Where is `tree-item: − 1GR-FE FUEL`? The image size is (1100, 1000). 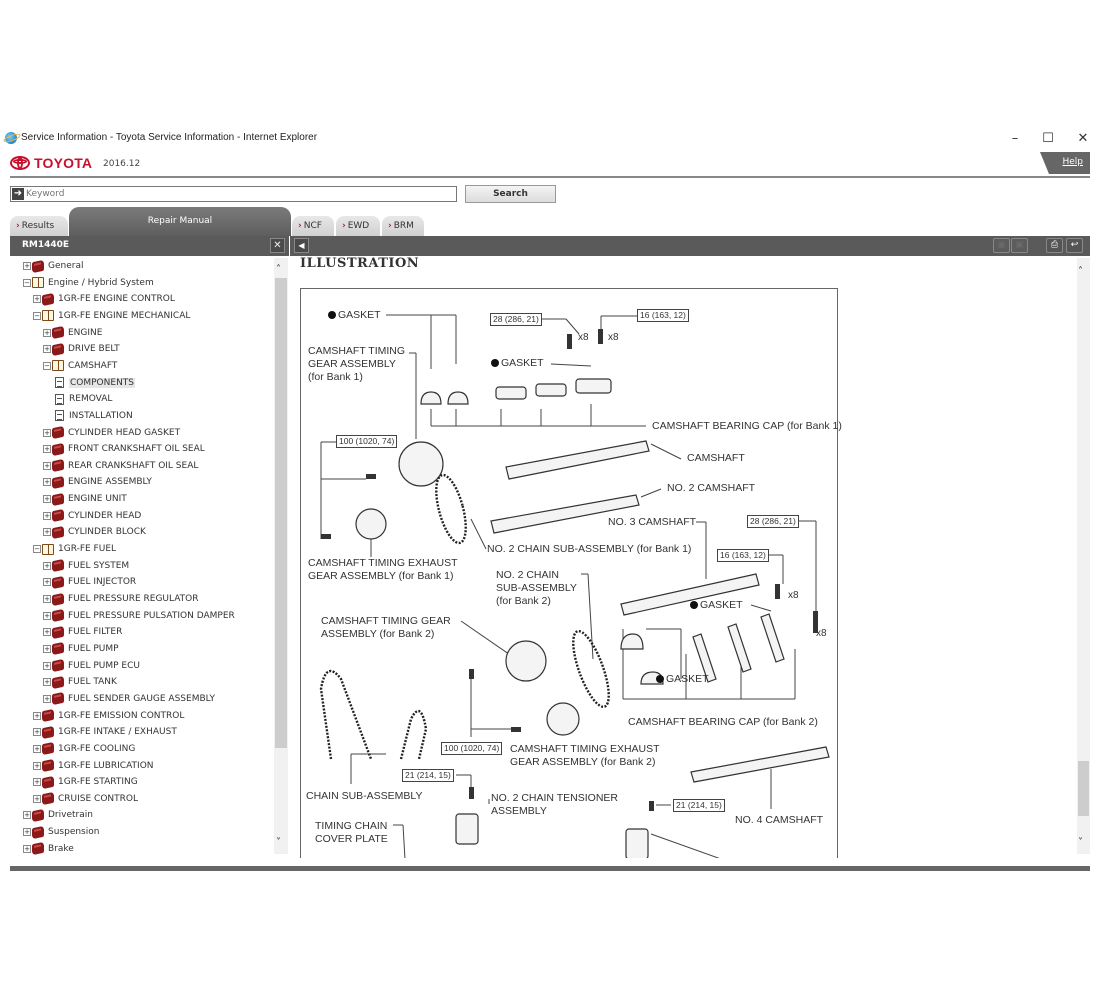
tree-item: − 1GR-FE FUEL is located at coordinates (74, 549).